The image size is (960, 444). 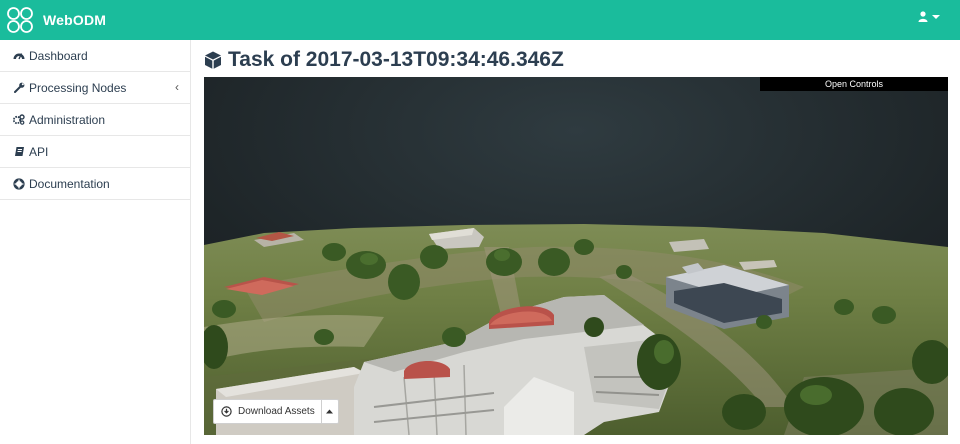 I want to click on download-assets-label: Download Assets, so click(x=276, y=411).